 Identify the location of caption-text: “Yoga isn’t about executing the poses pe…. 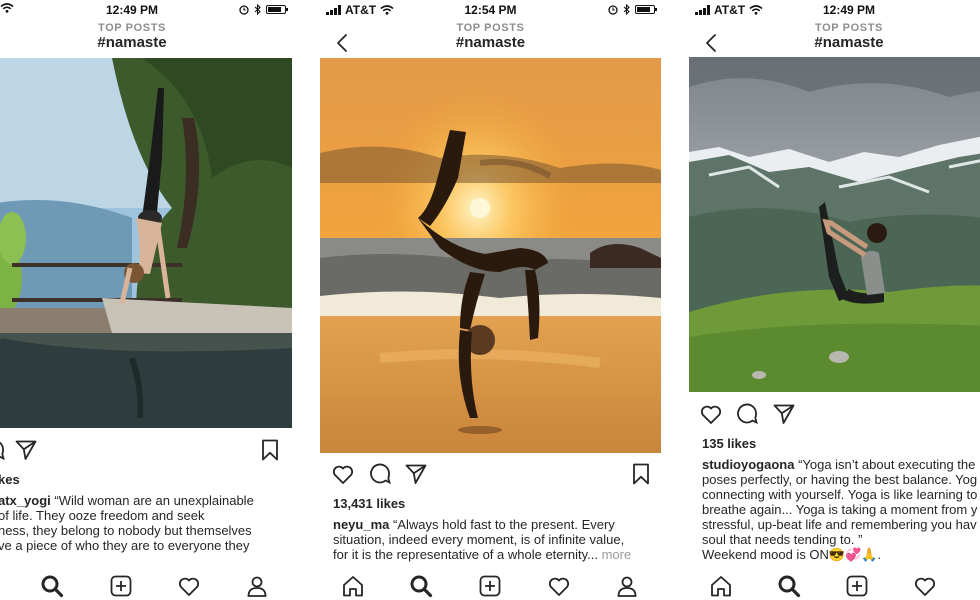
(840, 509).